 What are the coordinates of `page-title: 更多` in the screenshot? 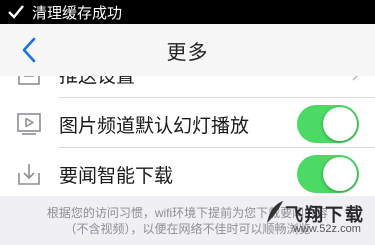 It's located at (187, 53).